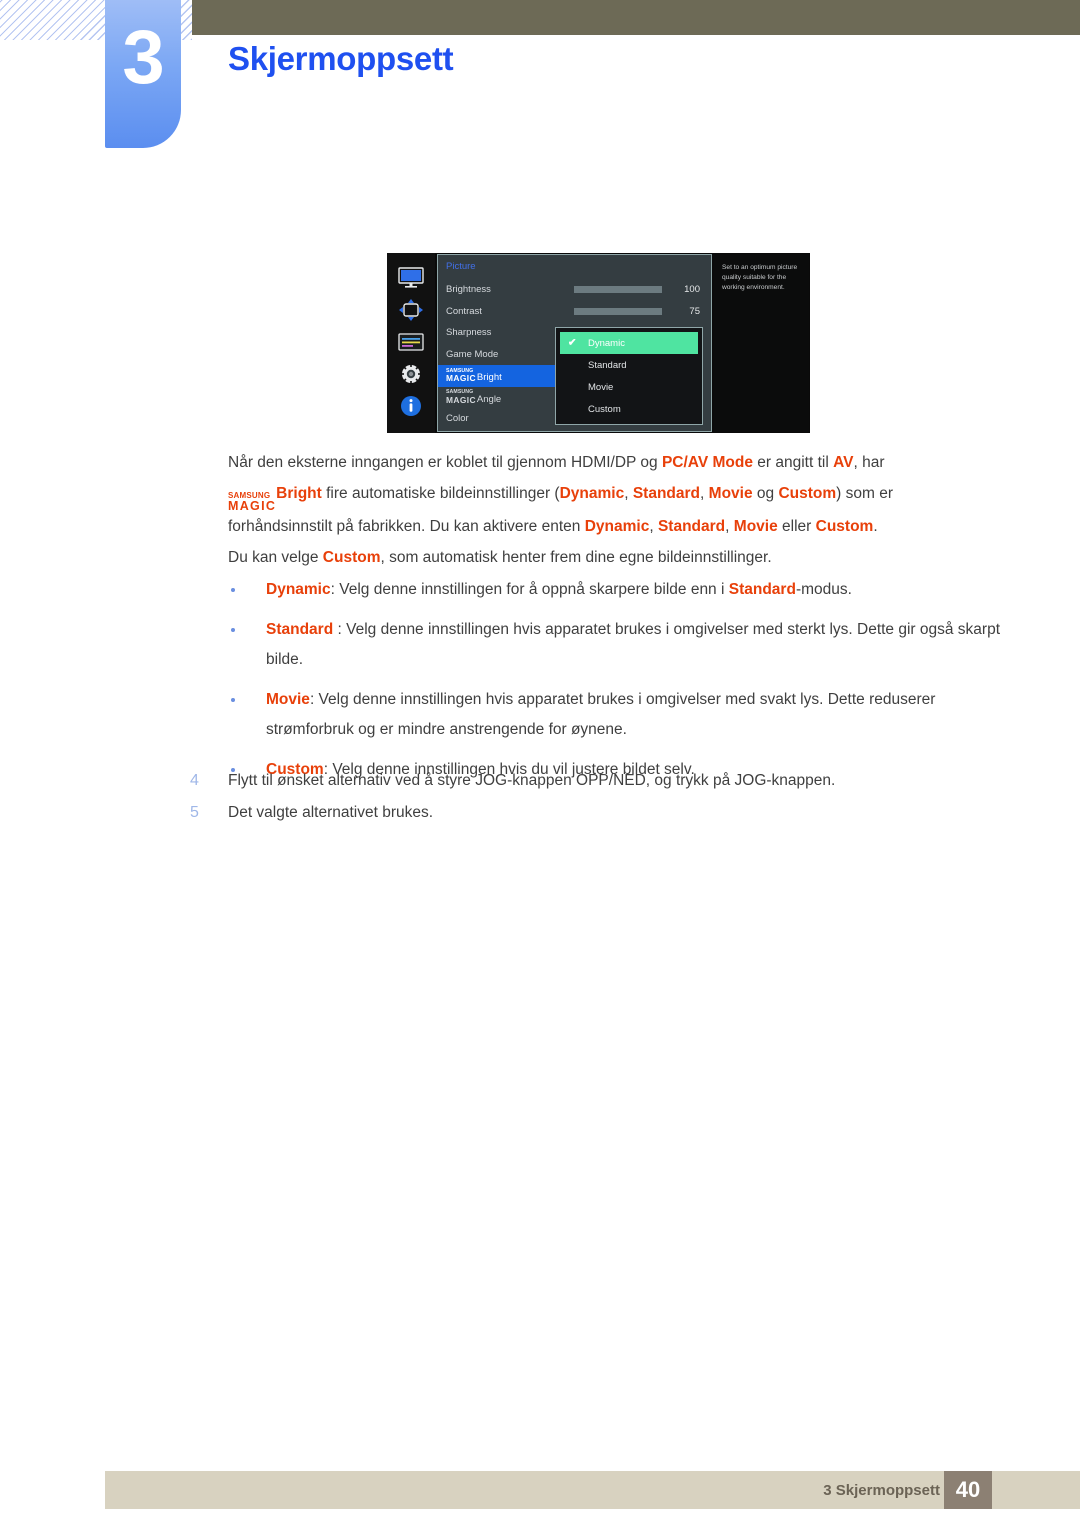 The image size is (1080, 1527). I want to click on position-arrows-icon, so click(411, 310).